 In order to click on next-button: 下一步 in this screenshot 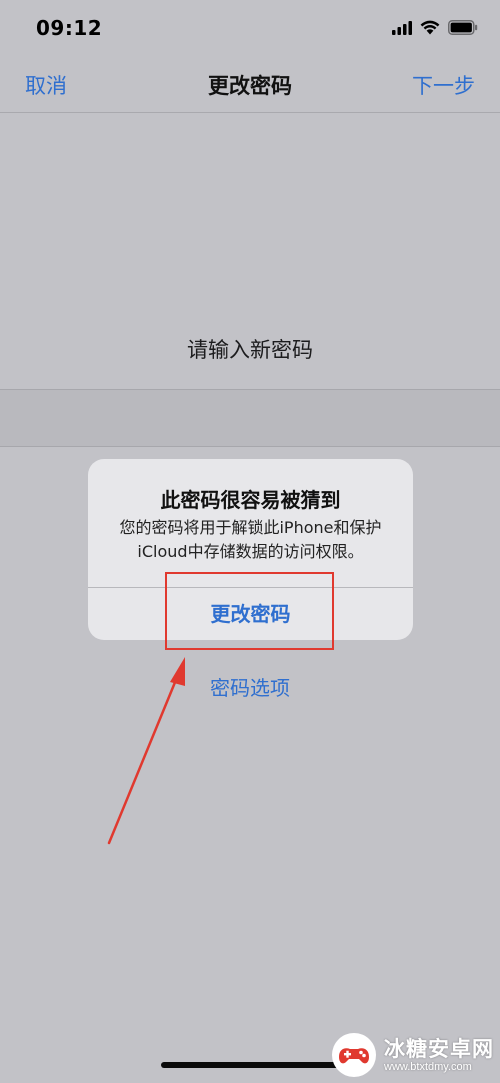, I will do `click(443, 85)`.